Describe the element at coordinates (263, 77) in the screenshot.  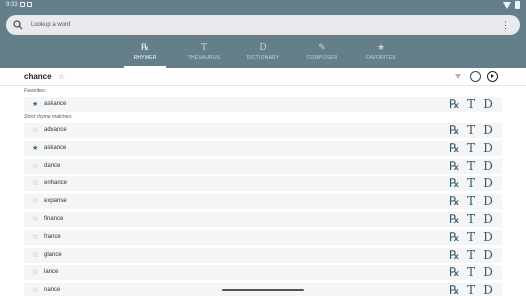
I see `word-header: chance ☆` at that location.